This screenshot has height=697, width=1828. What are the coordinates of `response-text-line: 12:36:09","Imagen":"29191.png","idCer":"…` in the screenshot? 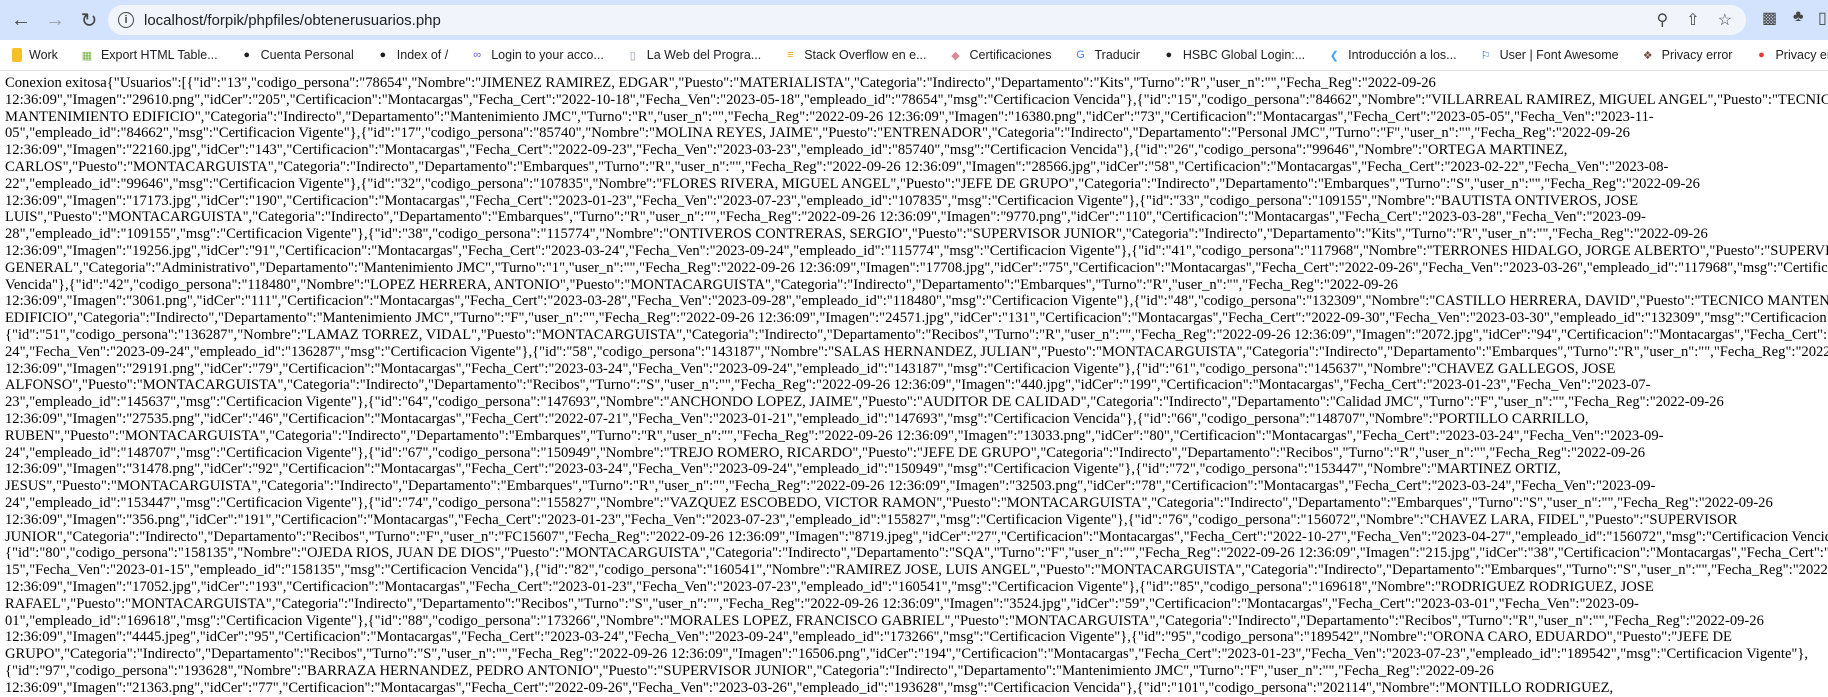 It's located at (810, 368).